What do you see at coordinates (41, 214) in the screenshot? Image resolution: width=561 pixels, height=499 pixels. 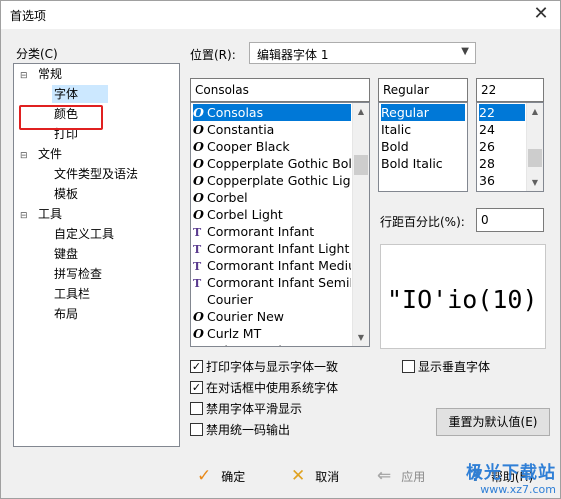 I see `tree-item: ⊟ 工具` at bounding box center [41, 214].